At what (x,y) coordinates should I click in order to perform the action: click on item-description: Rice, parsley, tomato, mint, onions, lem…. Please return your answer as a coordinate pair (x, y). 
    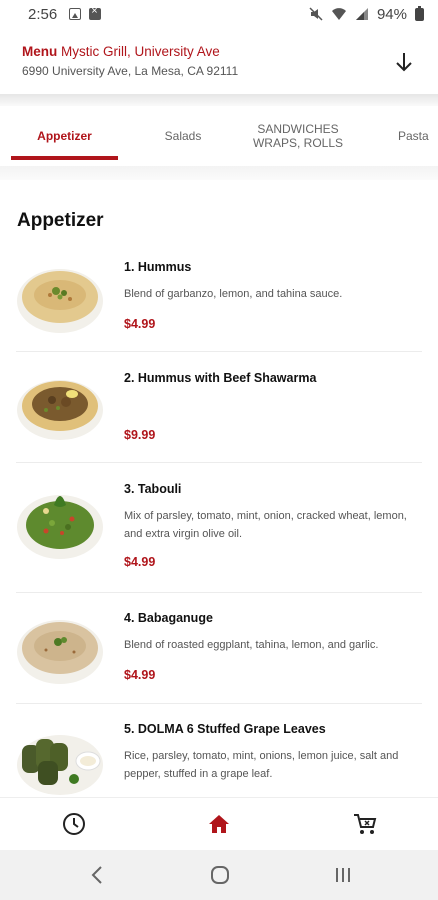
    Looking at the image, I should click on (261, 765).